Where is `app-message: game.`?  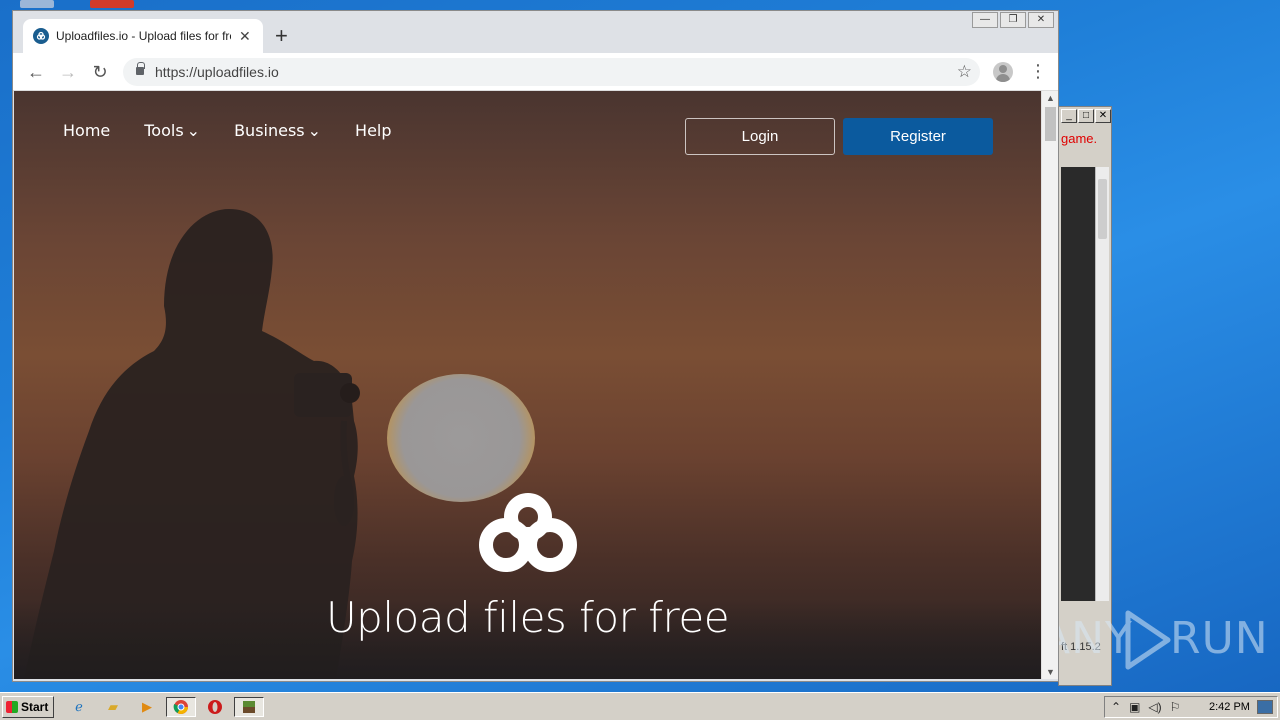 app-message: game. is located at coordinates (1079, 138).